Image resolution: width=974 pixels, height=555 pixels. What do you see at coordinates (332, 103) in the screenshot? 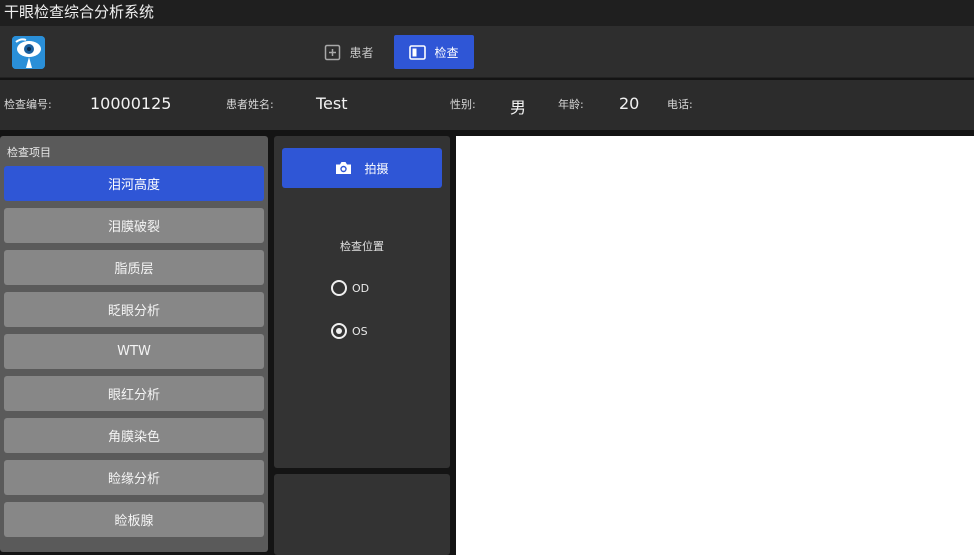
I see `patient-name-value: Test` at bounding box center [332, 103].